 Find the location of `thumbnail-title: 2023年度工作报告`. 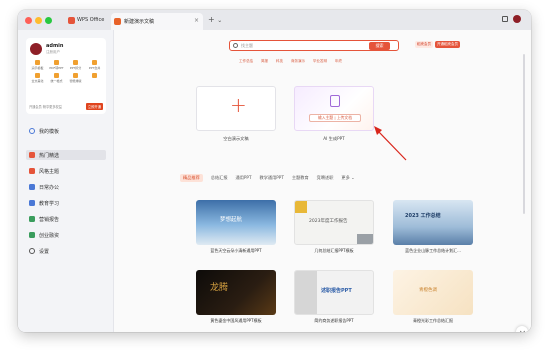

thumbnail-title: 2023年度工作报告 is located at coordinates (328, 221).